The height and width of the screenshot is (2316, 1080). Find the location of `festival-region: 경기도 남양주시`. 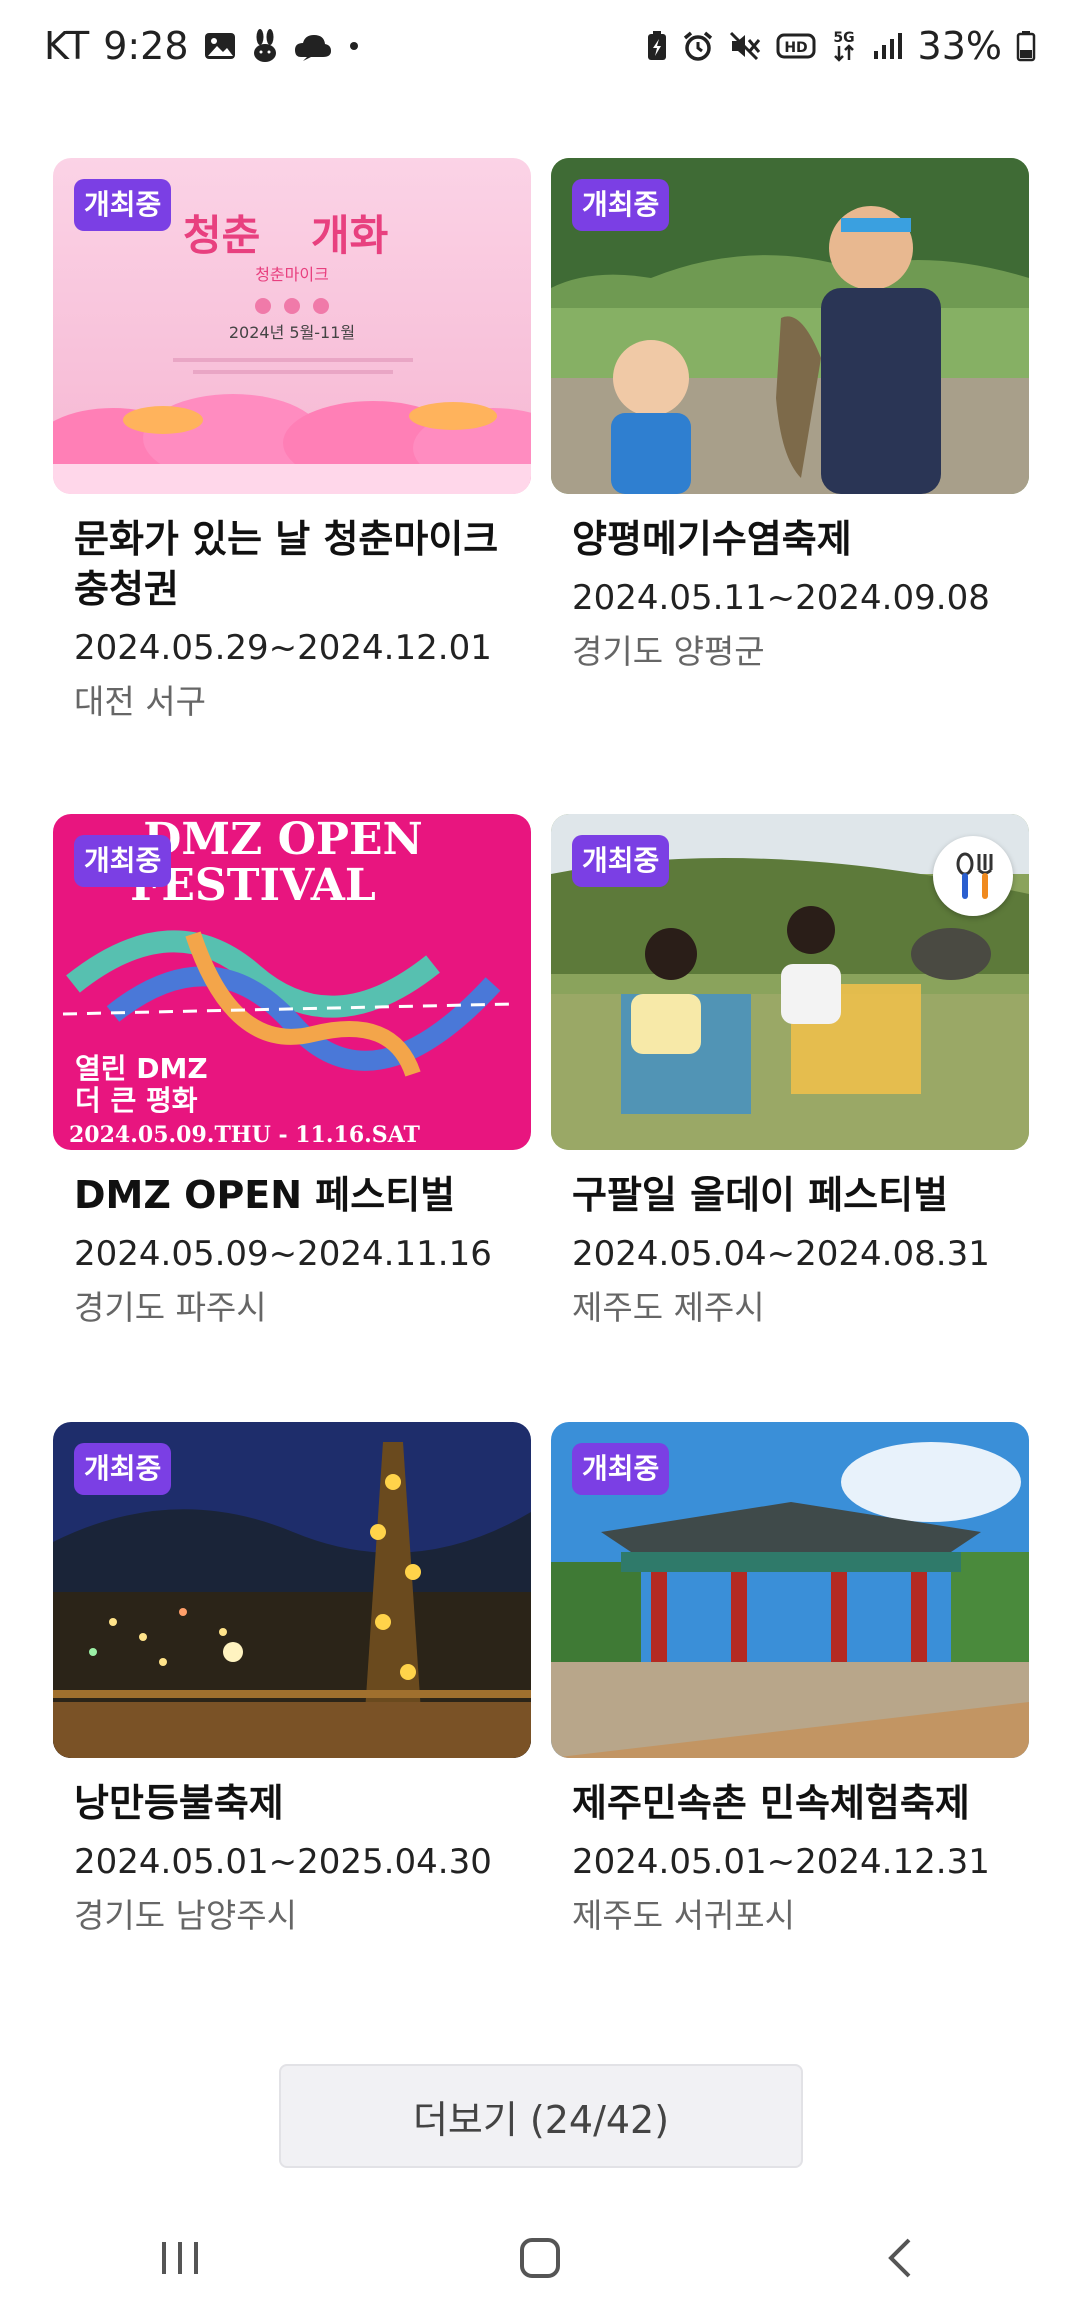

festival-region: 경기도 남양주시 is located at coordinates (186, 1915).